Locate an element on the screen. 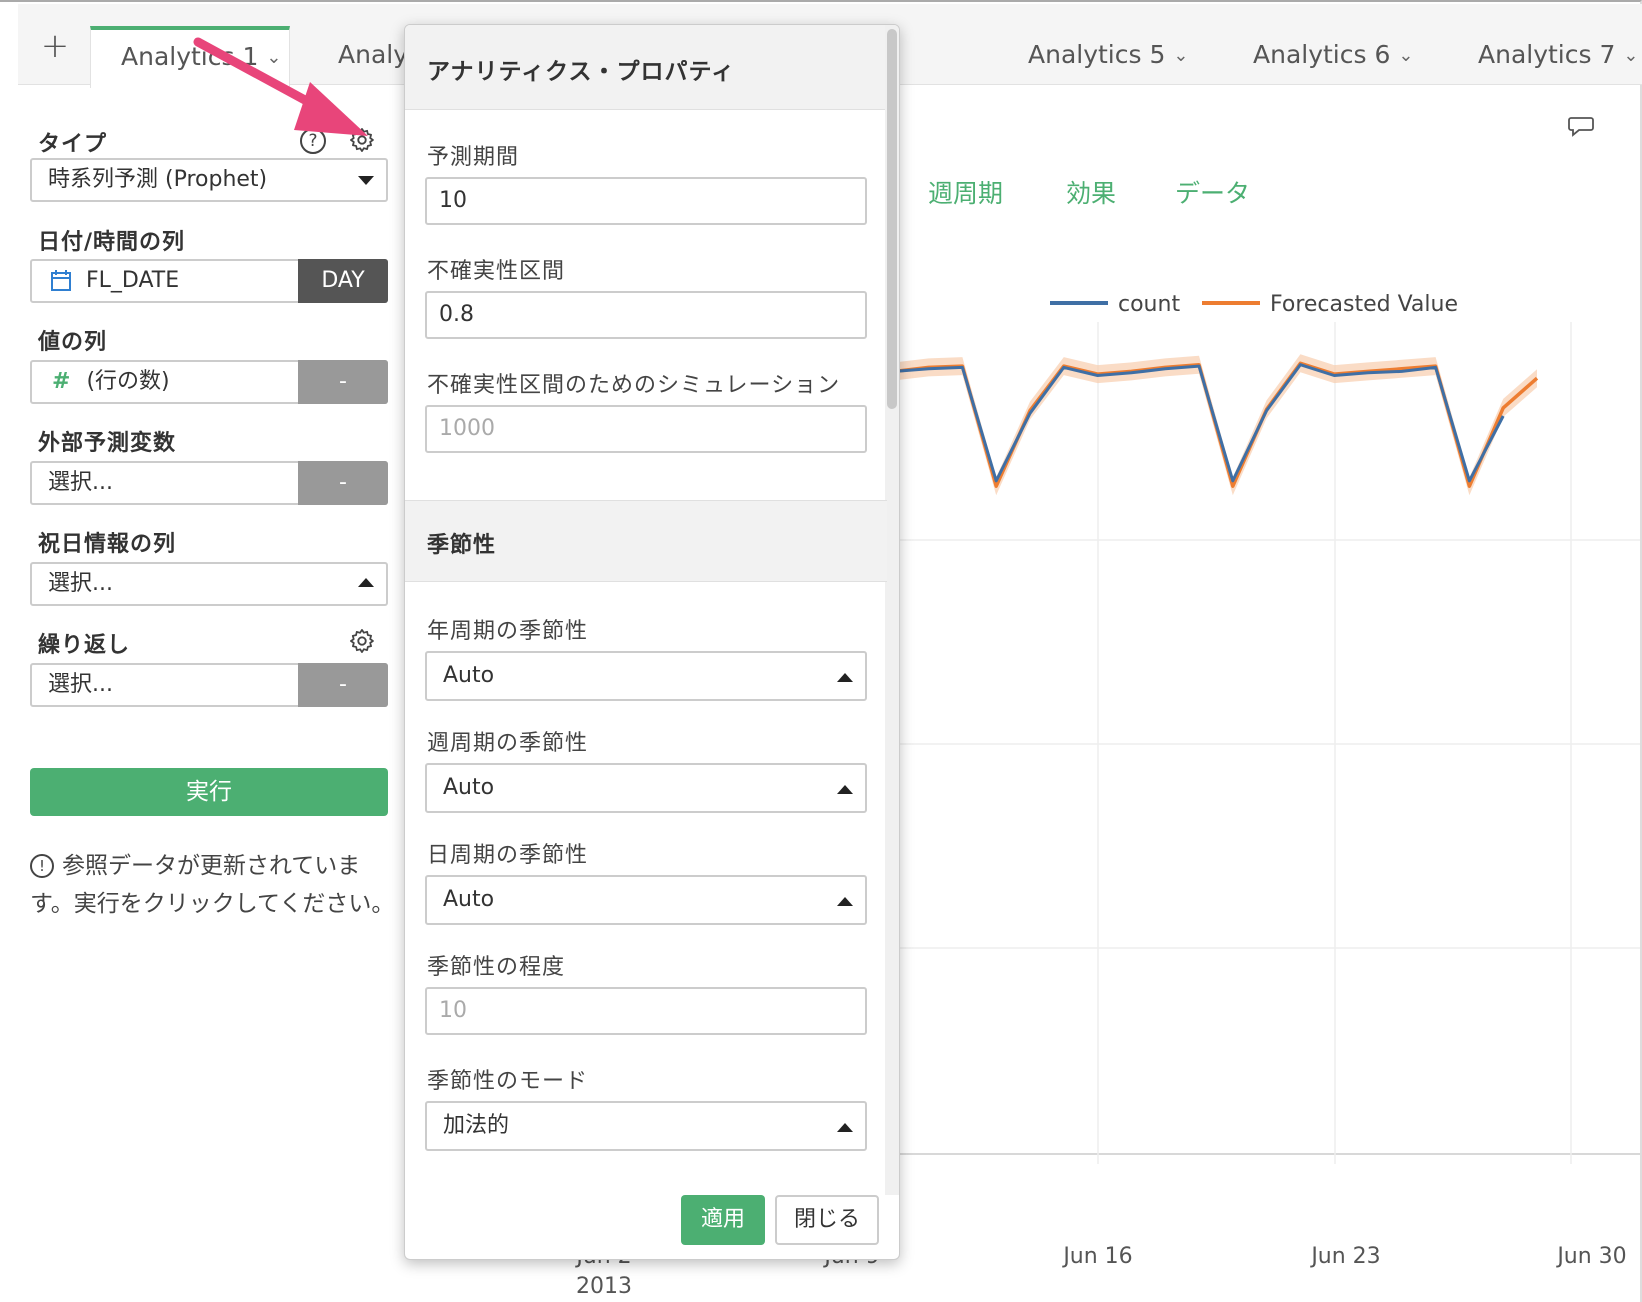  apply-button: 適用 is located at coordinates (723, 1220).